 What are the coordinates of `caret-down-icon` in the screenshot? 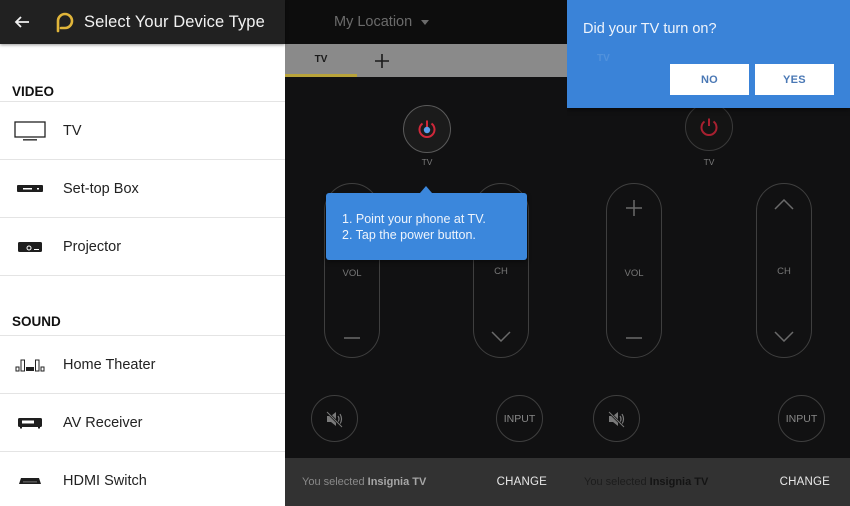 It's located at (425, 22).